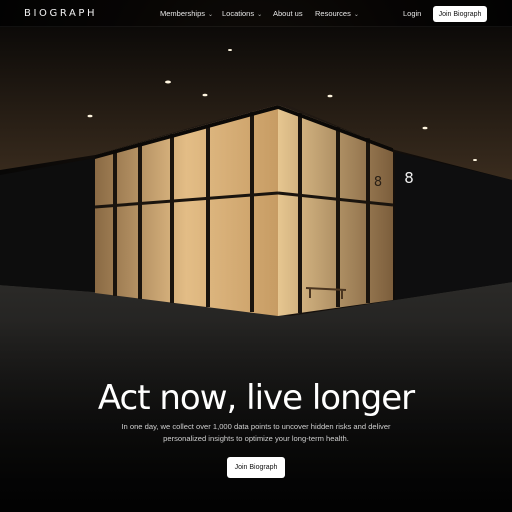 The width and height of the screenshot is (512, 512). What do you see at coordinates (378, 182) in the screenshot?
I see `building-logo-glyph-inner: 8` at bounding box center [378, 182].